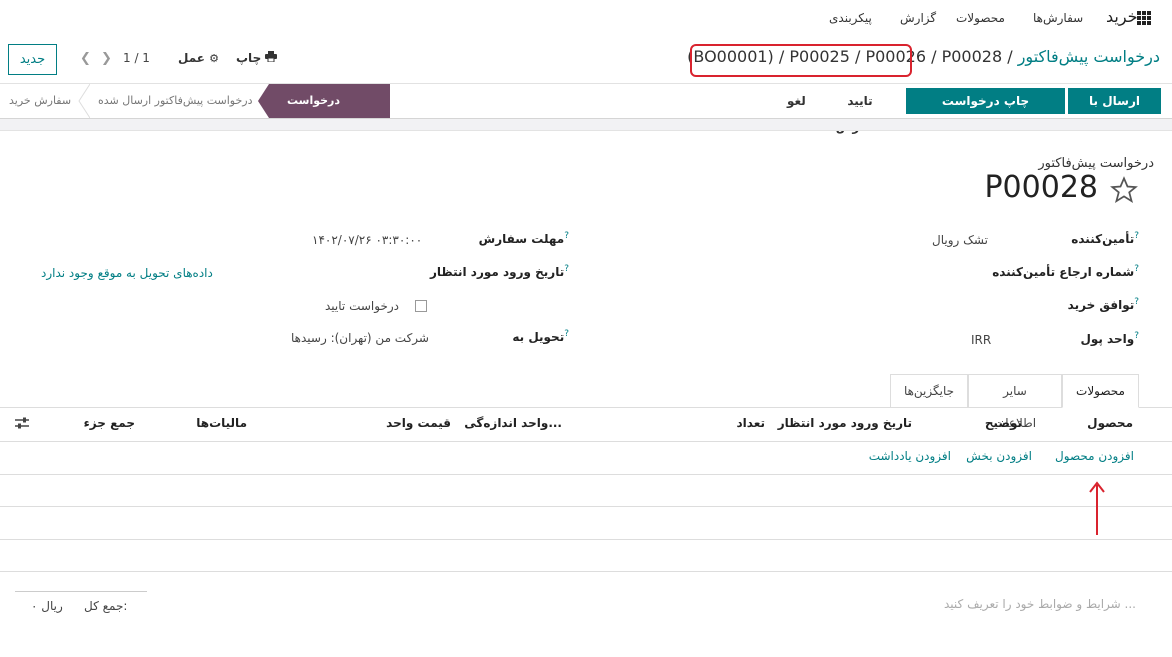 The width and height of the screenshot is (1172, 657). I want to click on currency-field: IRR, so click(981, 340).